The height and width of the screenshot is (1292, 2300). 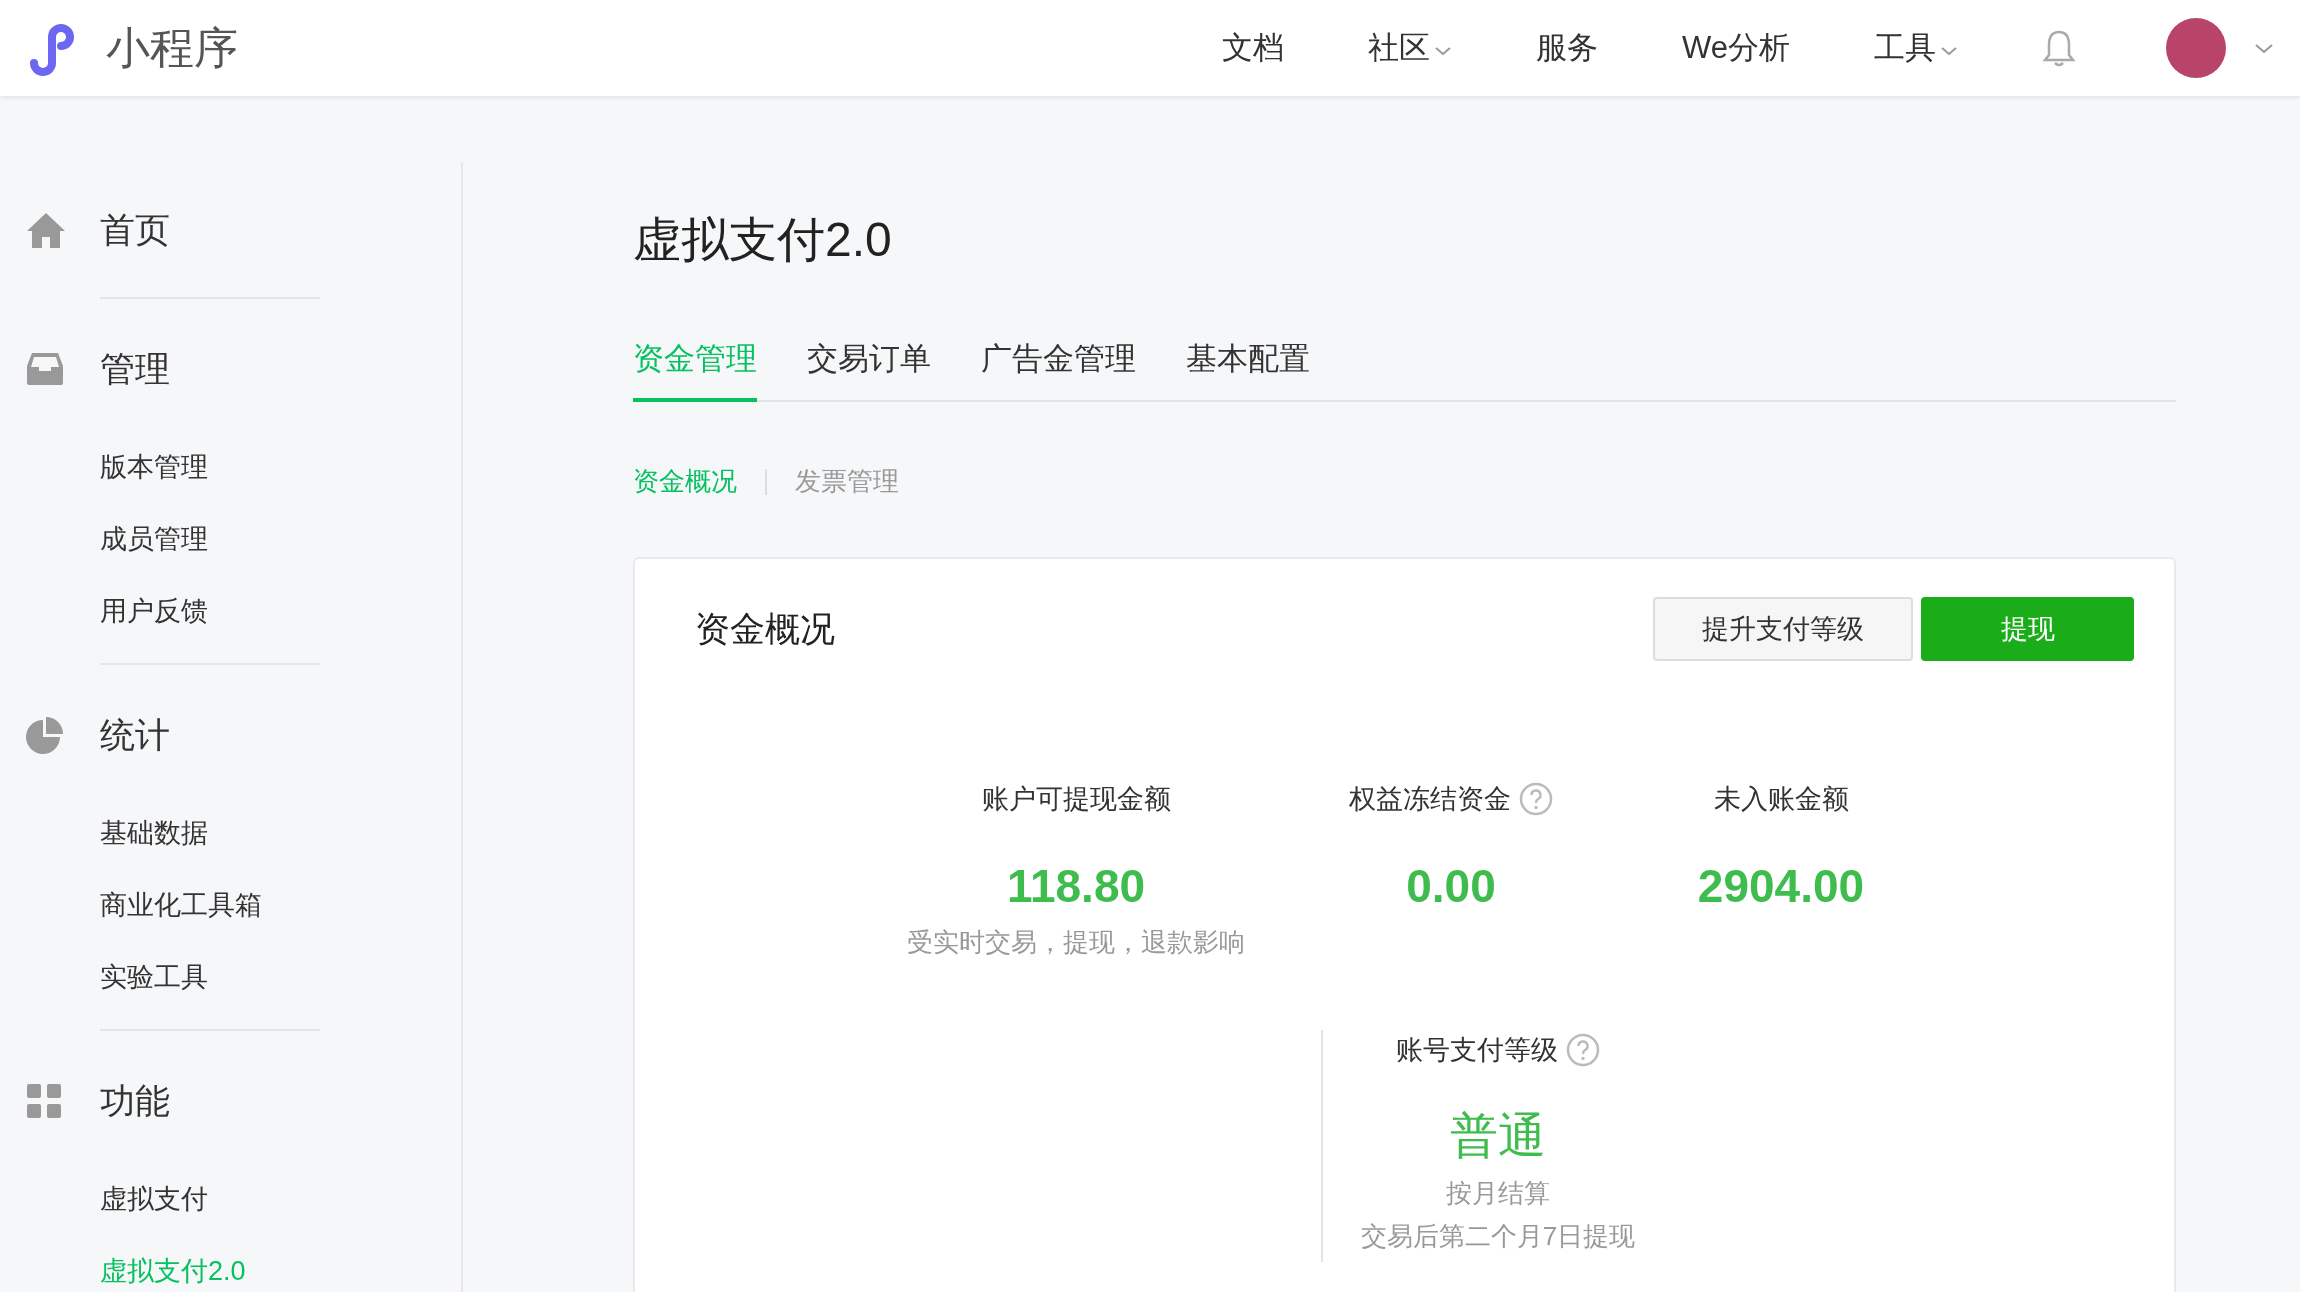 What do you see at coordinates (763, 240) in the screenshot?
I see `page-title: 虚拟支付2.0` at bounding box center [763, 240].